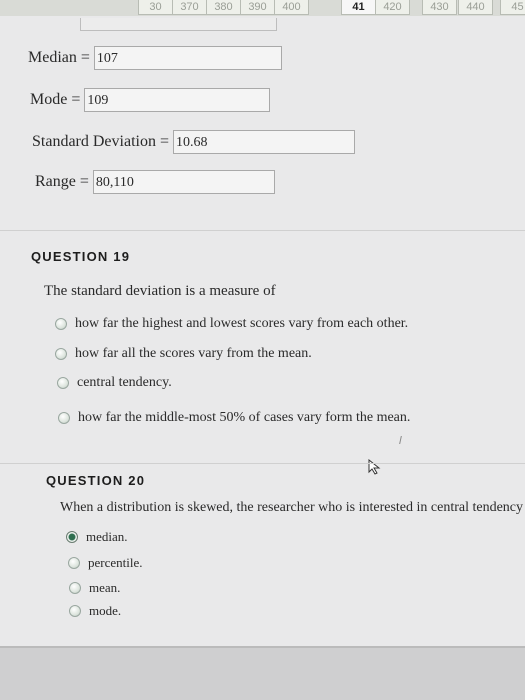  I want to click on nav-tab-current: 41, so click(358, 7).